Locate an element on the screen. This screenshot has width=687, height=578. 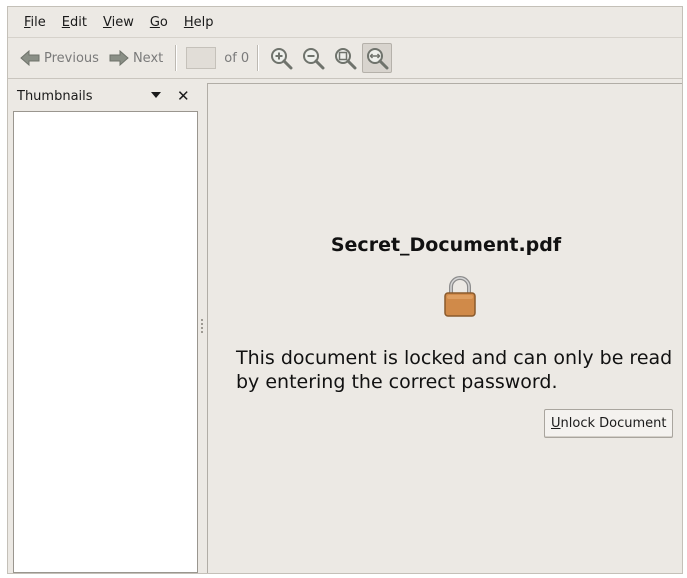
menu-view: View is located at coordinates (118, 22).